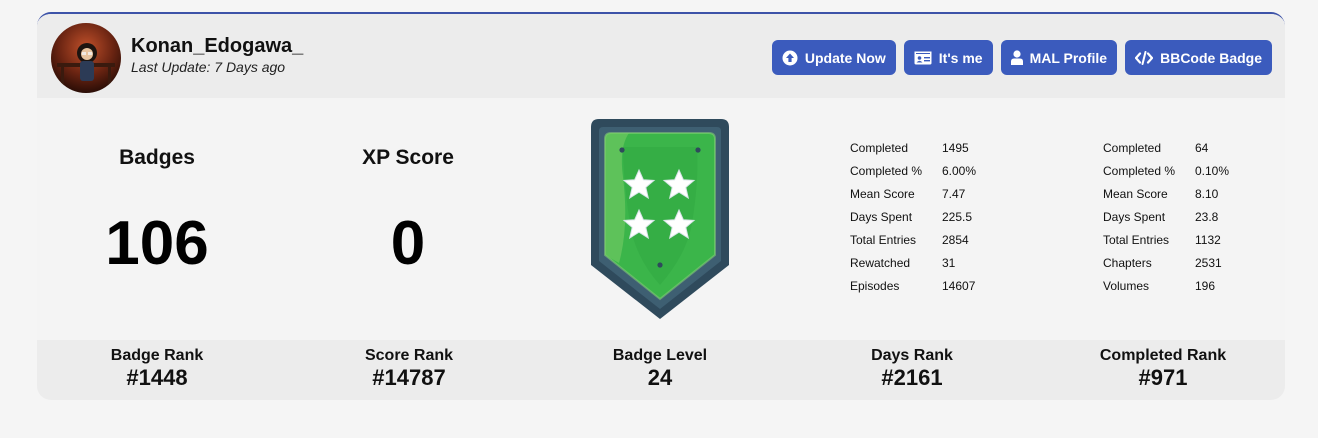  I want to click on manga-stat-row: Total Entries 1132, so click(1166, 245).